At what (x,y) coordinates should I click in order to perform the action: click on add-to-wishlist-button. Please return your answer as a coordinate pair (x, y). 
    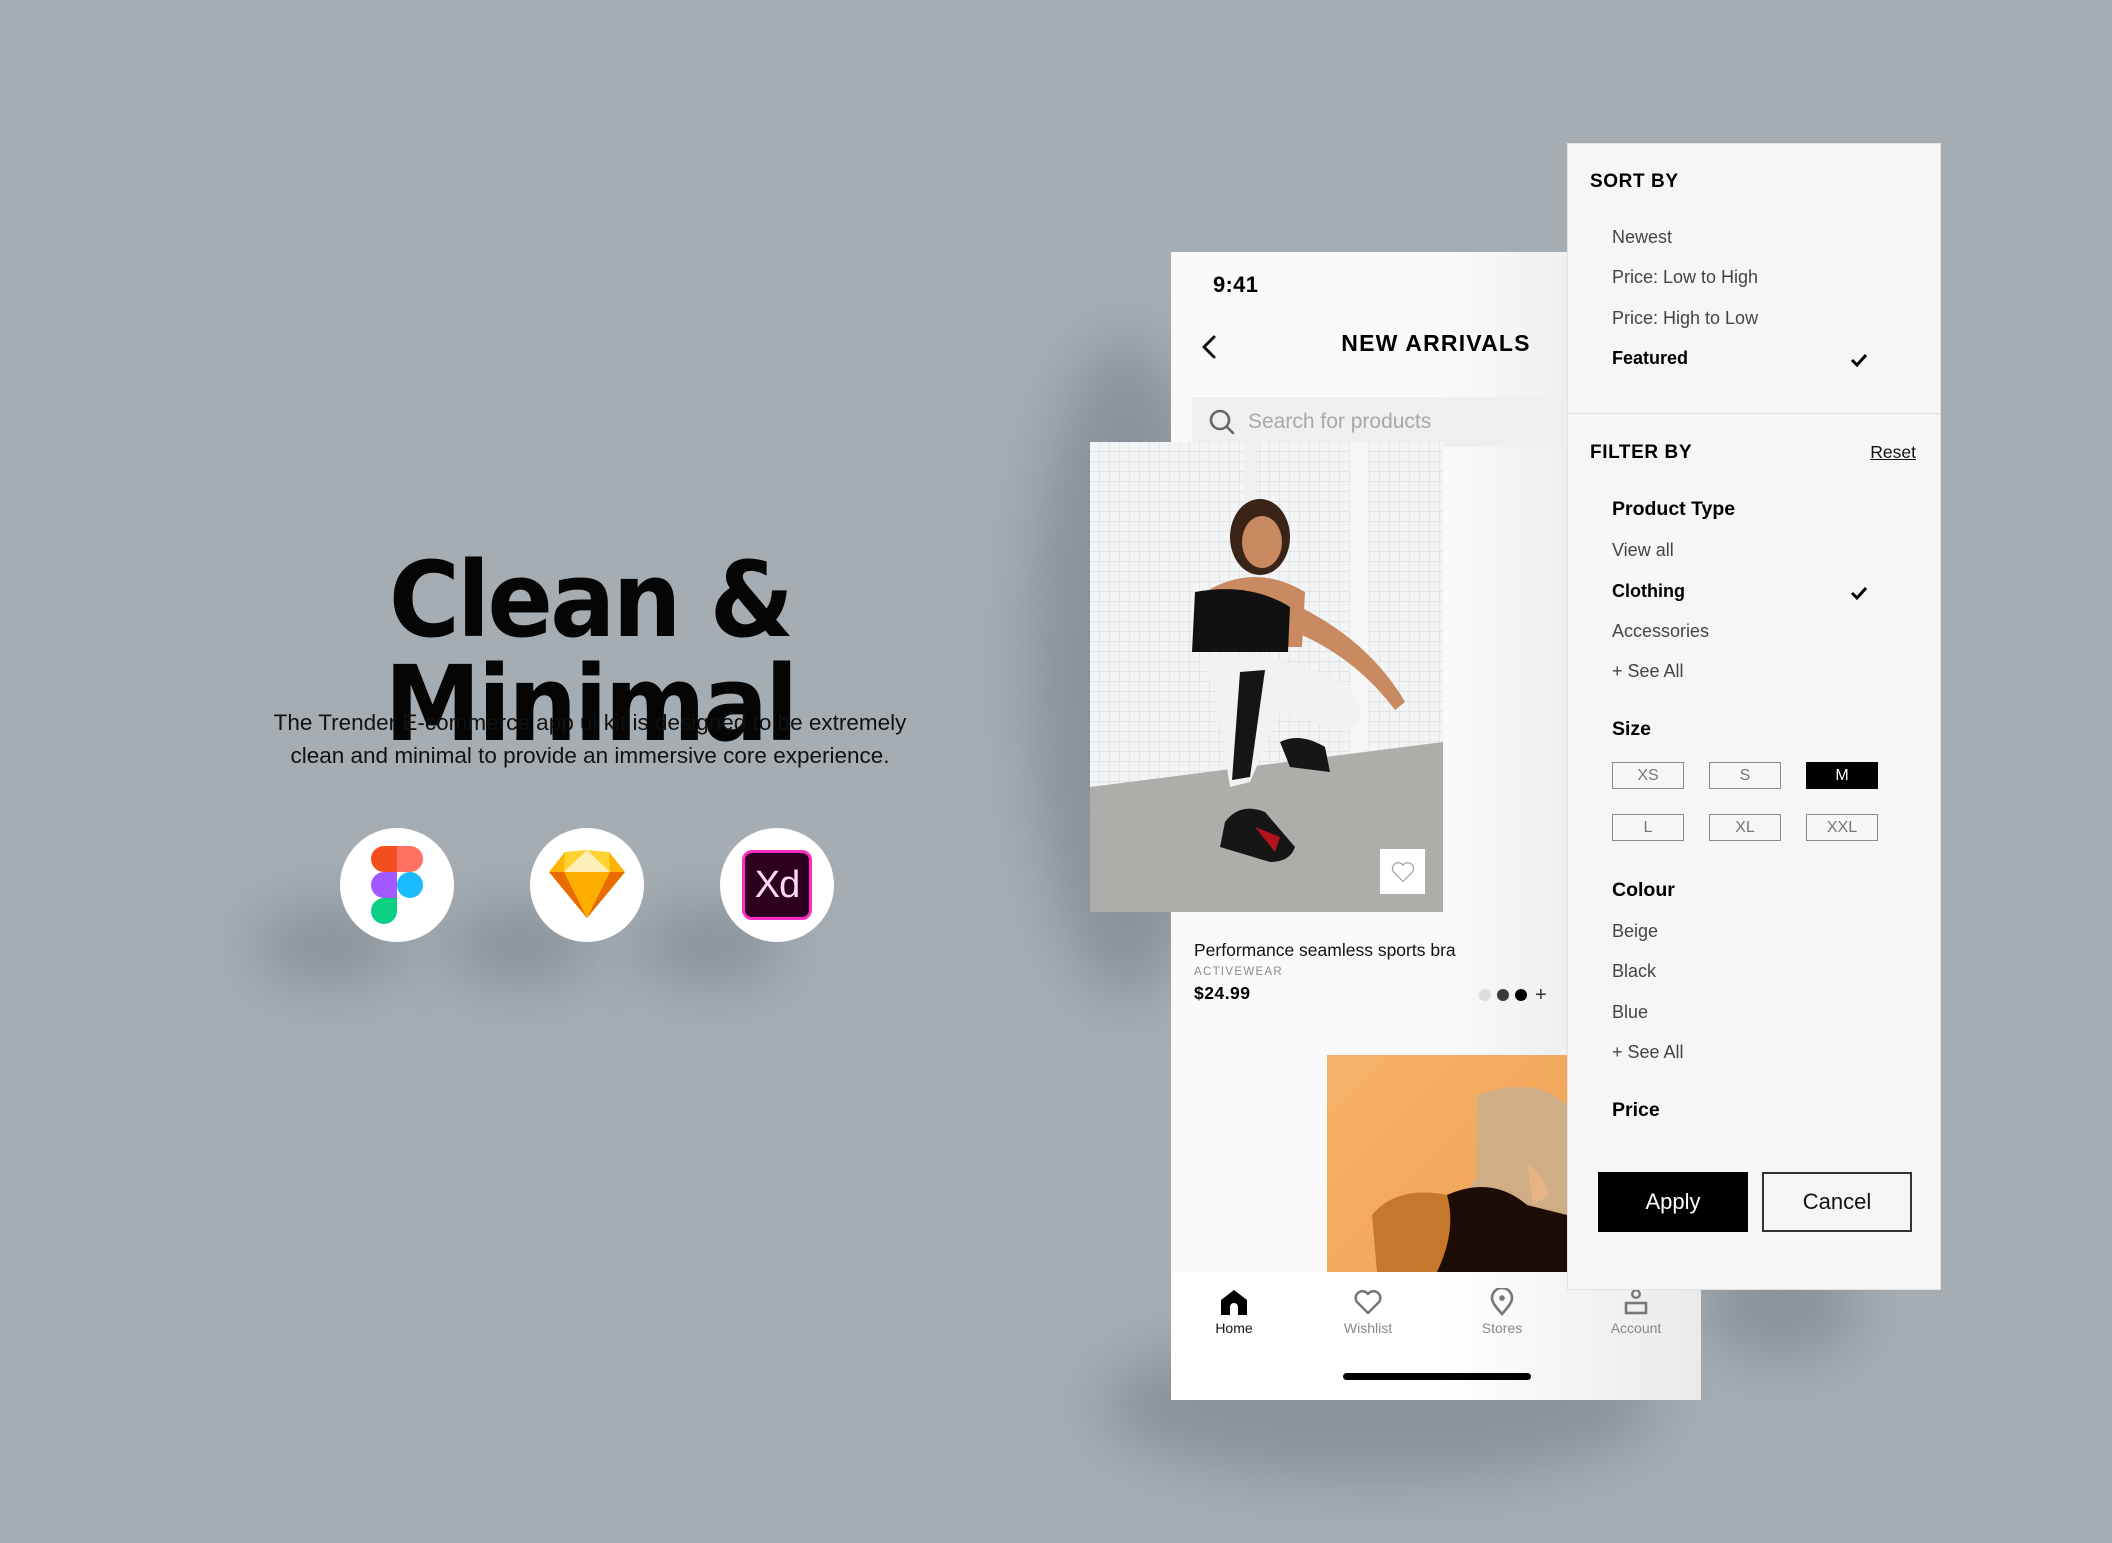
    Looking at the image, I should click on (1402, 871).